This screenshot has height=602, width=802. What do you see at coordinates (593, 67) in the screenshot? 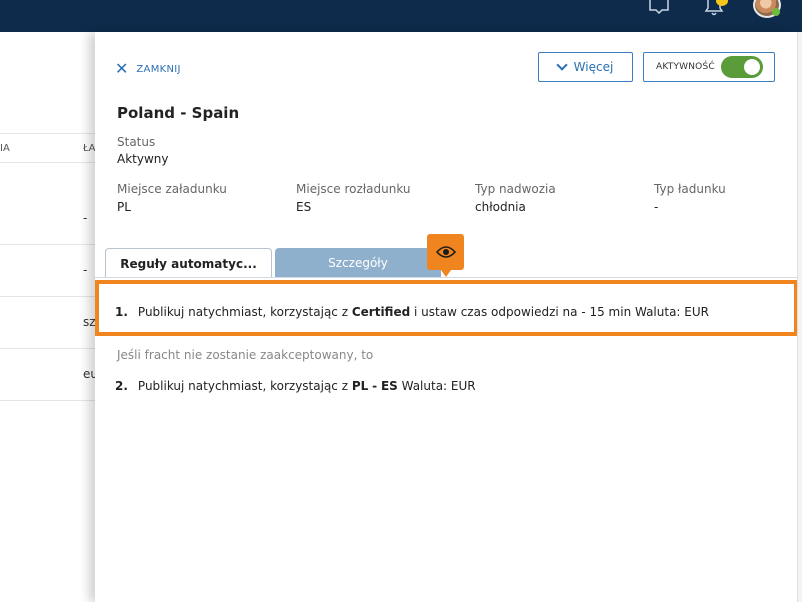
I see `more-label: Więcej` at bounding box center [593, 67].